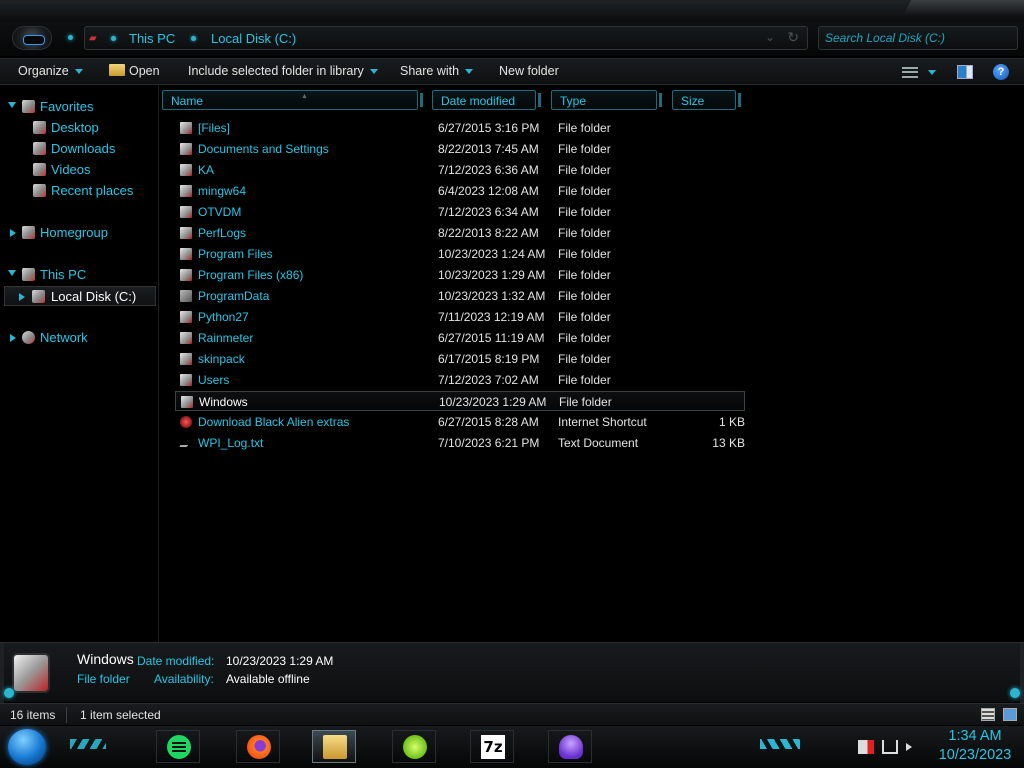  Describe the element at coordinates (478, 101) in the screenshot. I see `column-date-label: Date modified` at that location.